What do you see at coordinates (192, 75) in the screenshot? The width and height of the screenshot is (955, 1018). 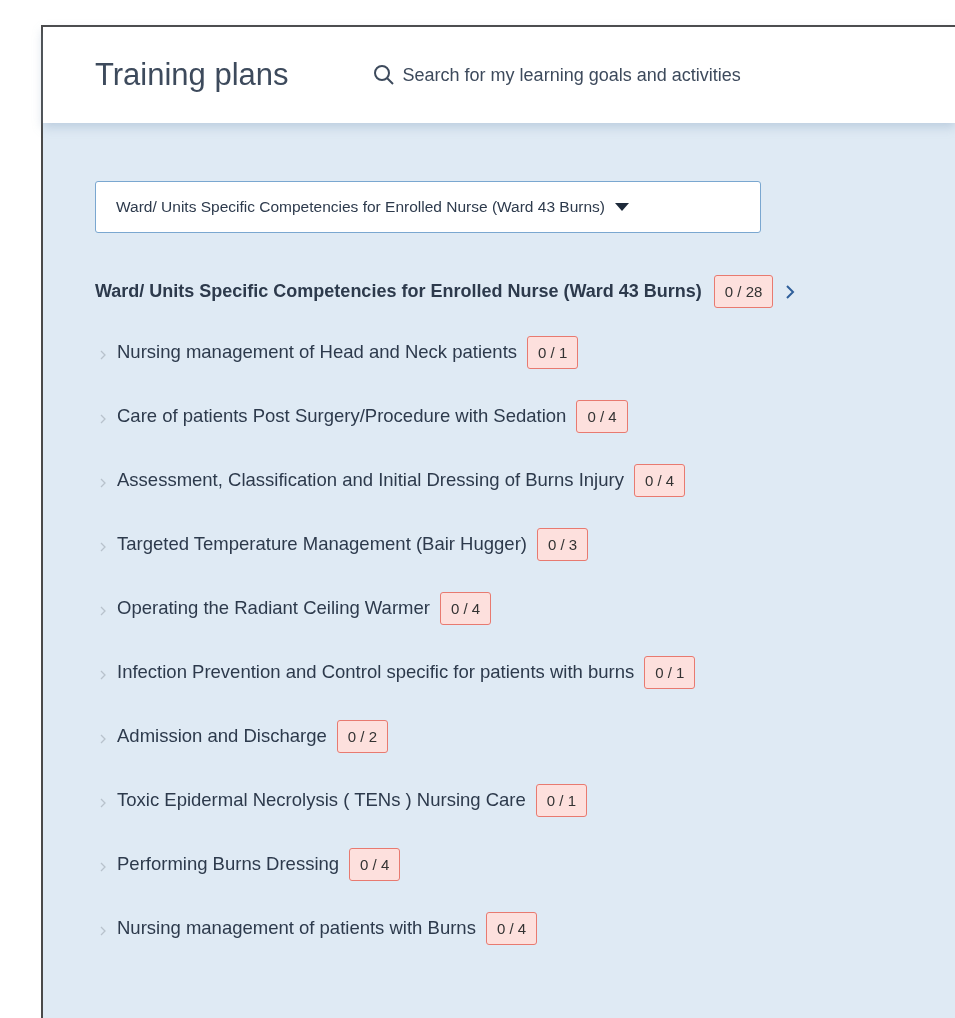 I see `page-title: Training plans` at bounding box center [192, 75].